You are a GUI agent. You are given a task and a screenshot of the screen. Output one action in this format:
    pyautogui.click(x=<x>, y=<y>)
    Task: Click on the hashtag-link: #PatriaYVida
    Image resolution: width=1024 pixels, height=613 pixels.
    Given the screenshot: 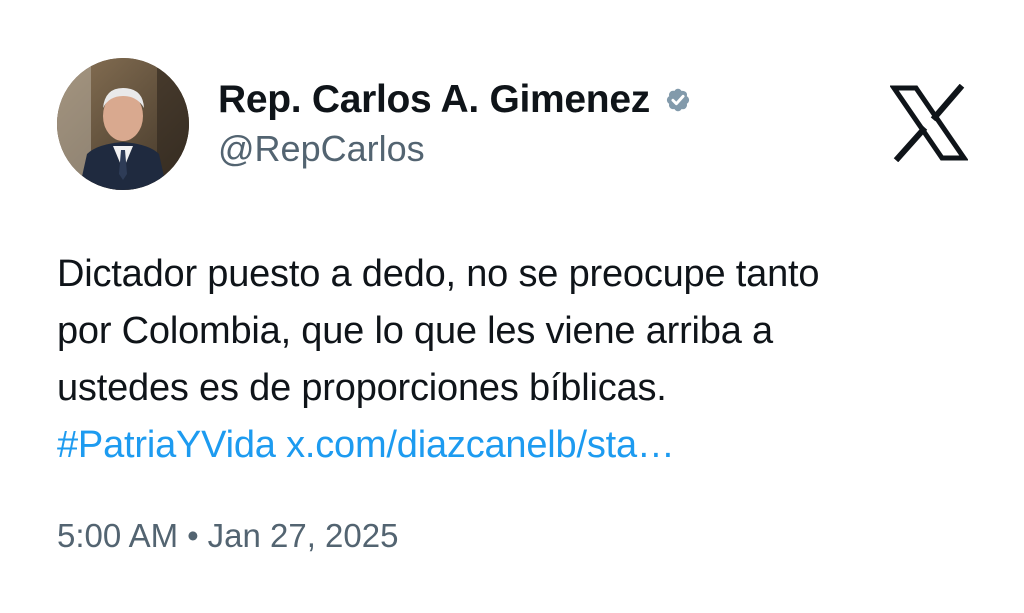 What is the action you would take?
    pyautogui.click(x=166, y=445)
    